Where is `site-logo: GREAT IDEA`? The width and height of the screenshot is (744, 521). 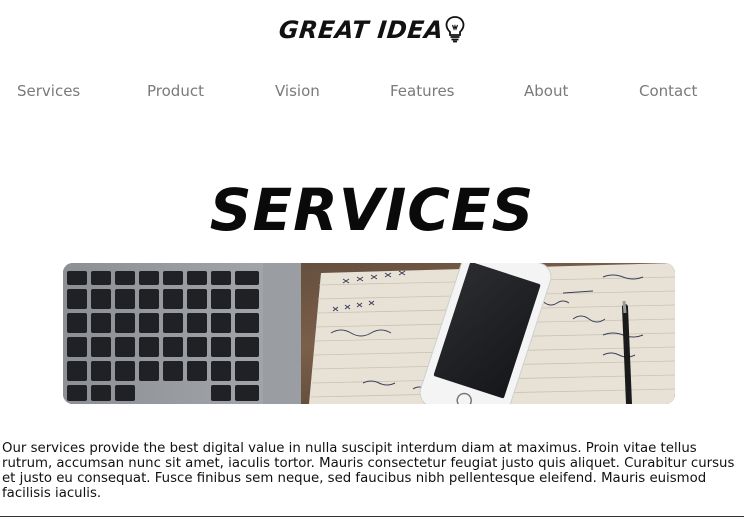 site-logo: GREAT IDEA is located at coordinates (372, 30).